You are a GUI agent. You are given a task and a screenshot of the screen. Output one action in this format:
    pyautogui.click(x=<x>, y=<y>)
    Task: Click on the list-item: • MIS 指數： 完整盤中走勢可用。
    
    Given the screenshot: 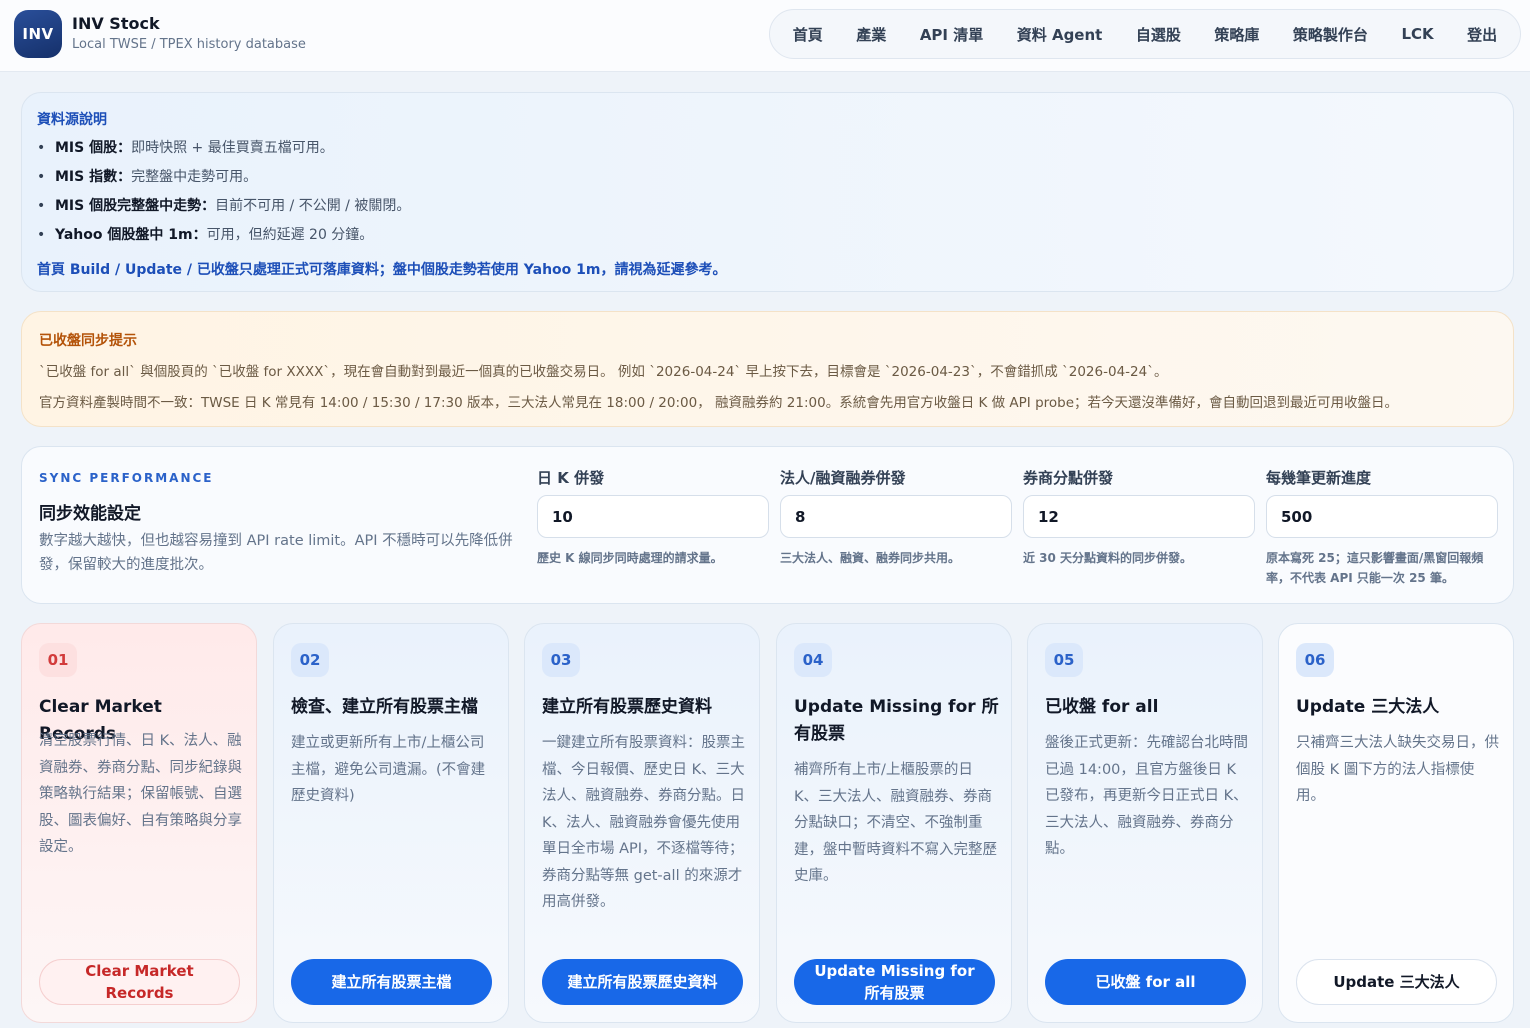 What is the action you would take?
    pyautogui.click(x=147, y=177)
    